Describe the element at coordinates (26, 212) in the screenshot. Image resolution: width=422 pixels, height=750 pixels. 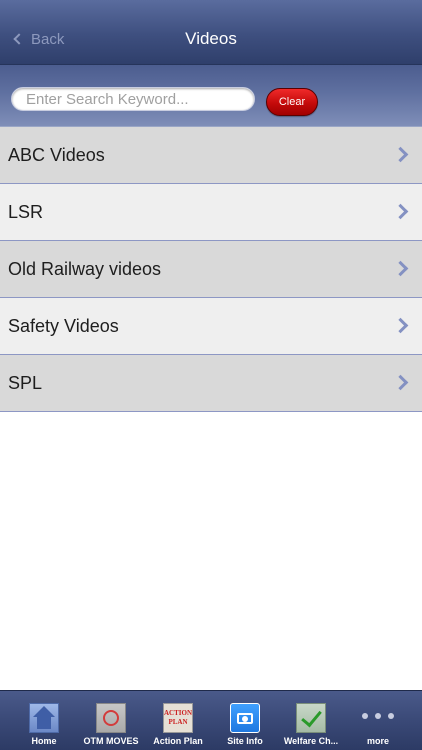
I see `list-item-label: LSR` at that location.